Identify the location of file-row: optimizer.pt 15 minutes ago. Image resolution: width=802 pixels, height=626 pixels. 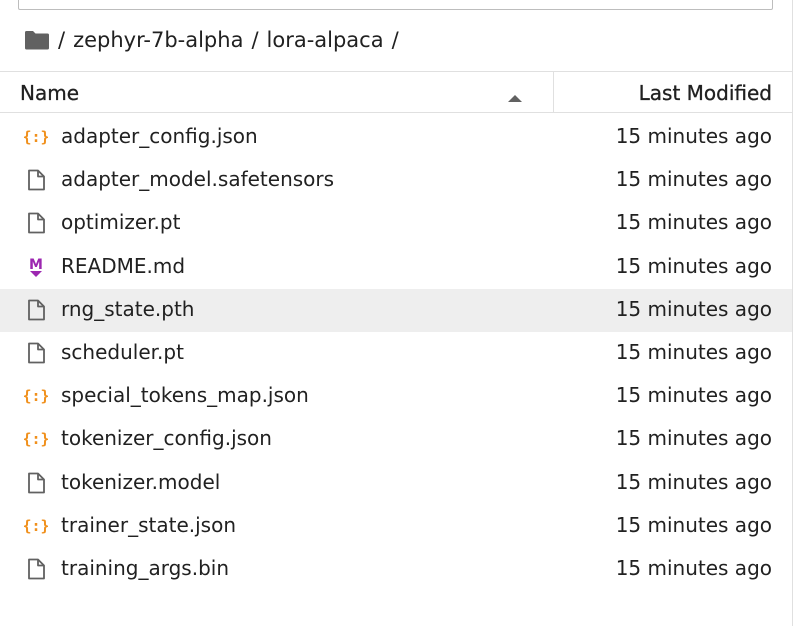
(396, 223).